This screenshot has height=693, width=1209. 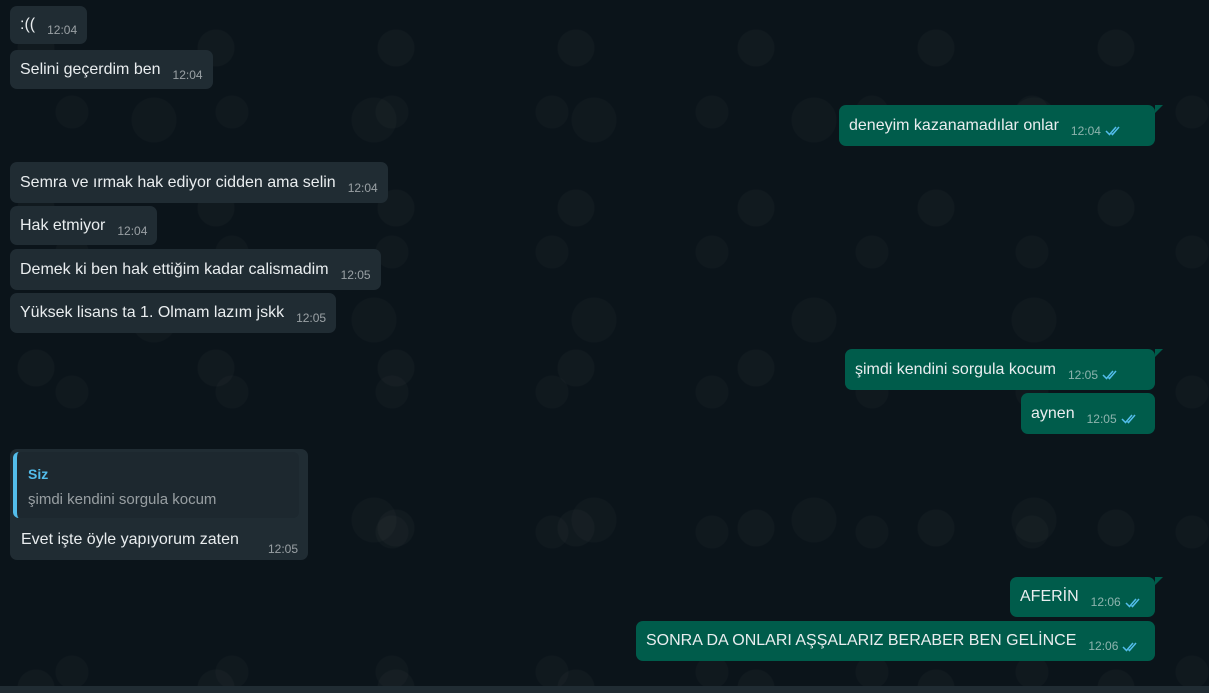 I want to click on message-incoming: Hak etmiyor 12:04, so click(x=84, y=225).